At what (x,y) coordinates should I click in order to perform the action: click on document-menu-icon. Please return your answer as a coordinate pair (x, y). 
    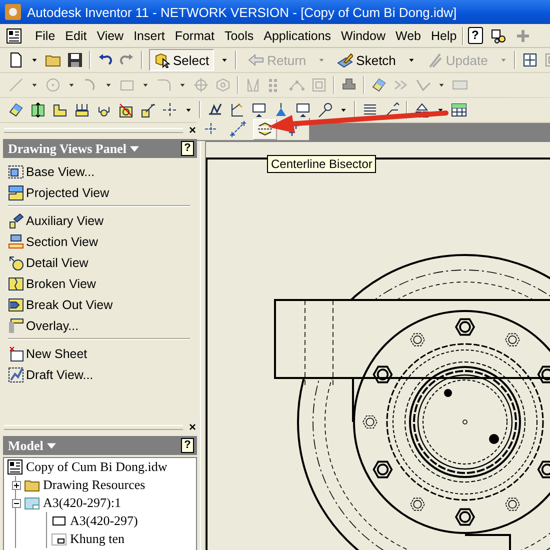
    Looking at the image, I should click on (14, 36).